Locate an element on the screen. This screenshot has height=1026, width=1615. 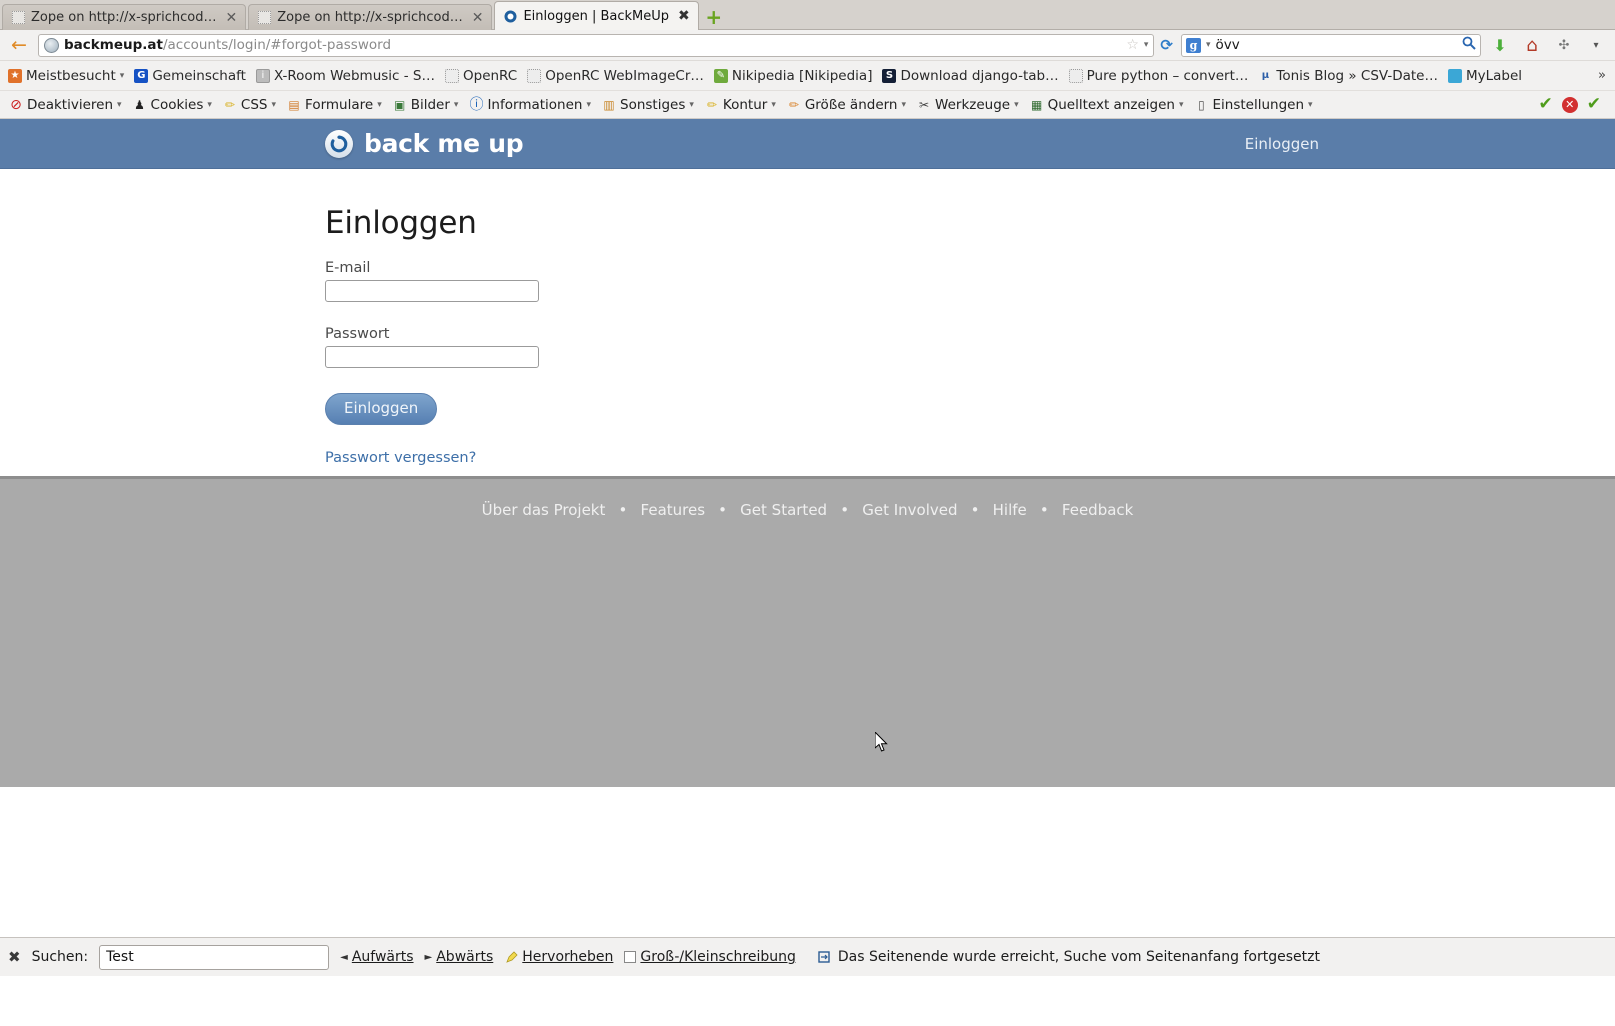
footer-link-get-started: Get Started is located at coordinates (783, 510).